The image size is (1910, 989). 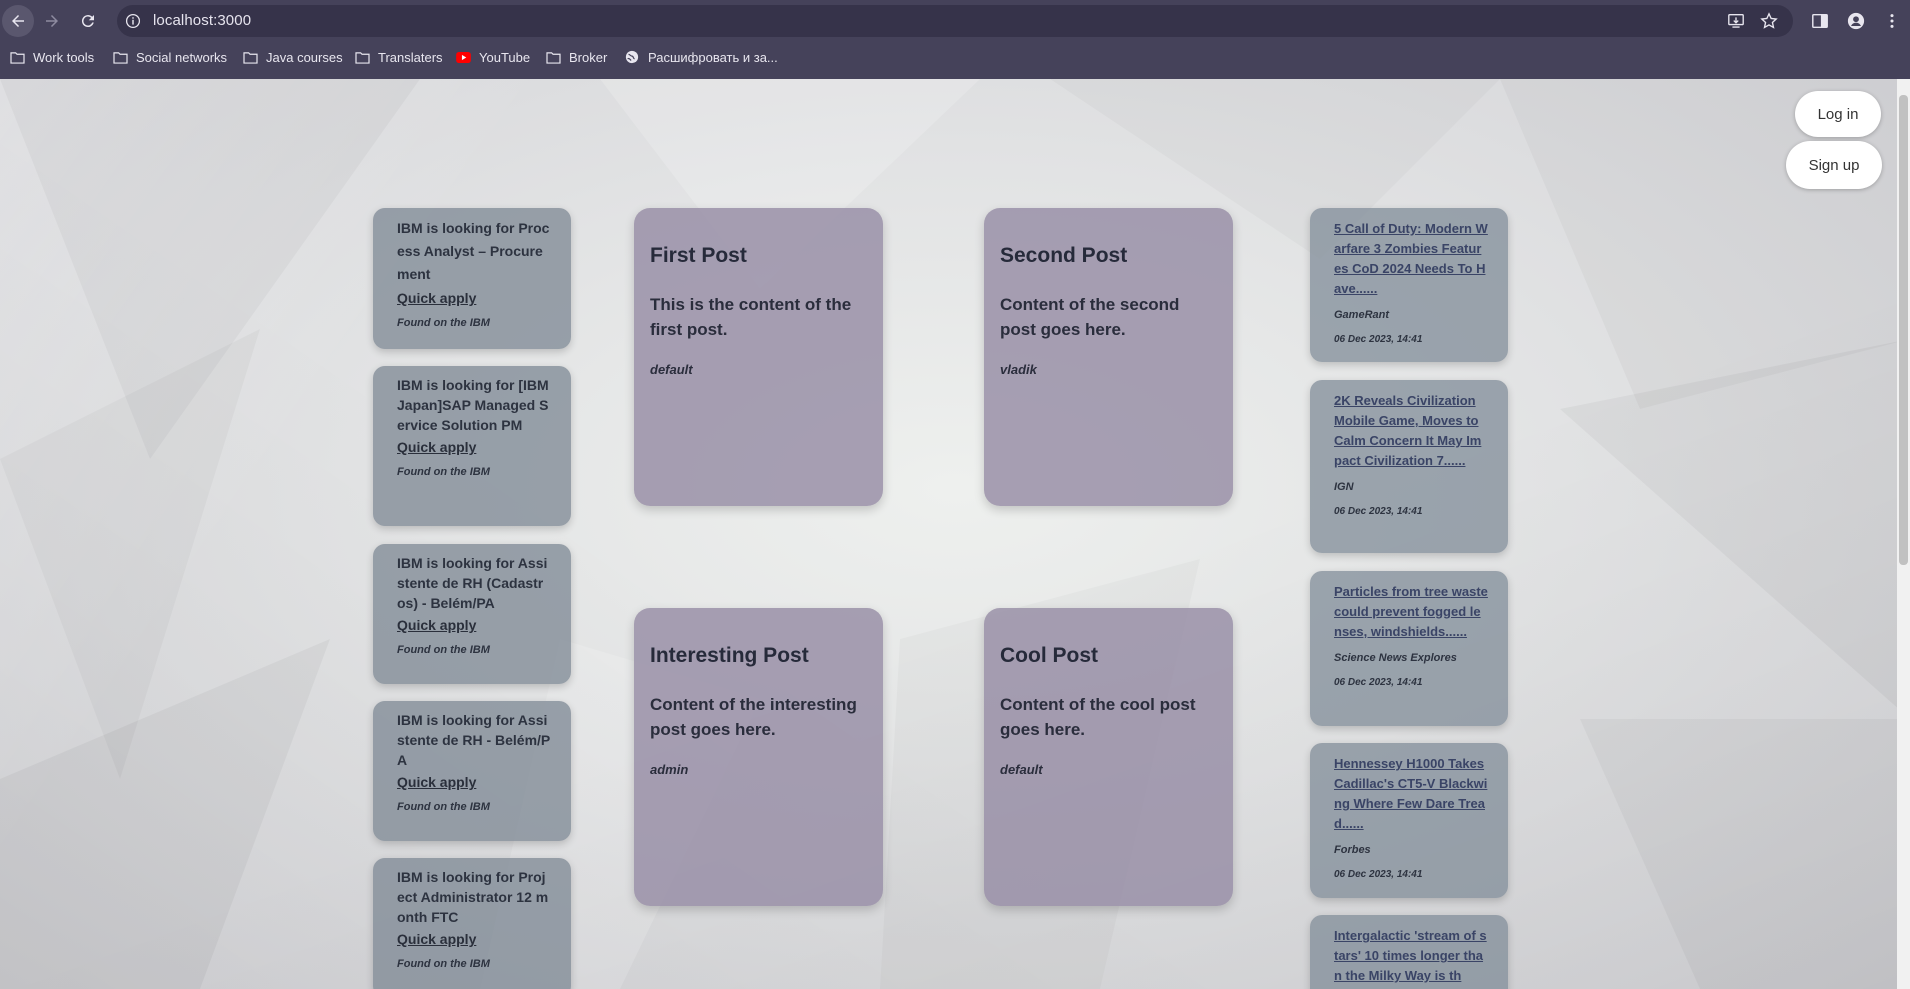 What do you see at coordinates (669, 769) in the screenshot?
I see `post-author: admin` at bounding box center [669, 769].